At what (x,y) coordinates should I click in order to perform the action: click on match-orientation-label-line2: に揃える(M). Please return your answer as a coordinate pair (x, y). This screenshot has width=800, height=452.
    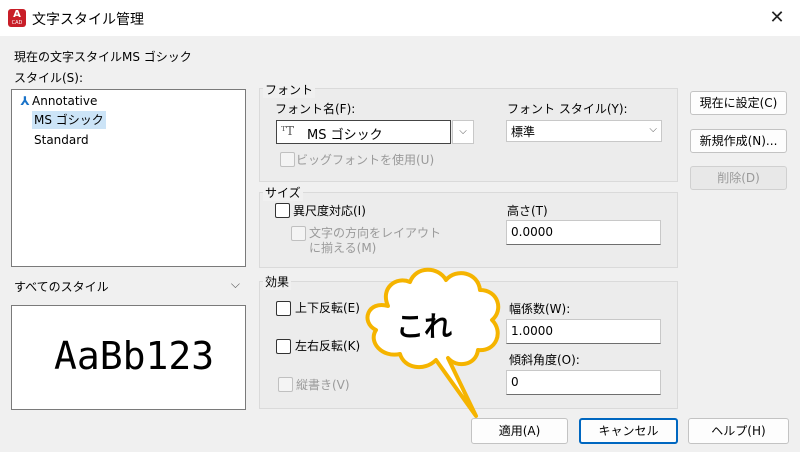
    Looking at the image, I should click on (343, 248).